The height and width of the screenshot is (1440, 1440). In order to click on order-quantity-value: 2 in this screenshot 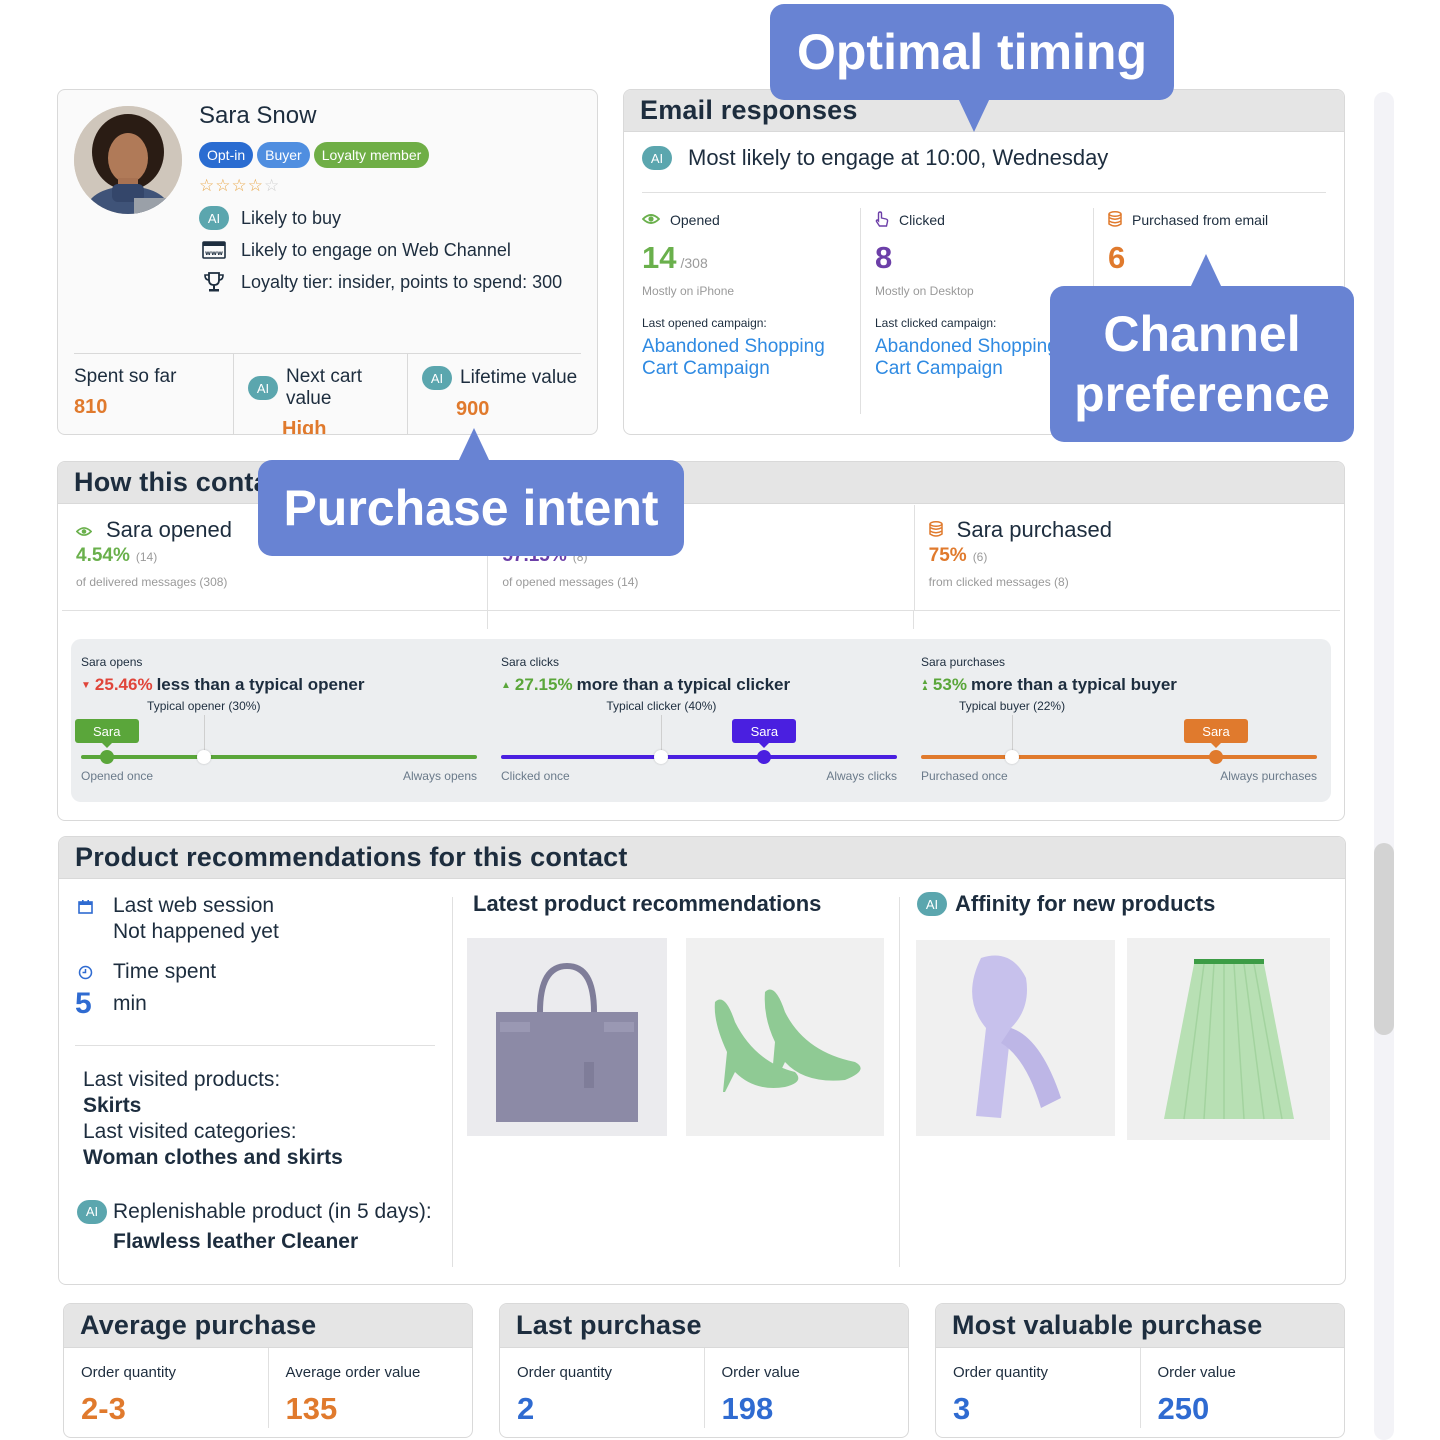, I will do `click(526, 1408)`.